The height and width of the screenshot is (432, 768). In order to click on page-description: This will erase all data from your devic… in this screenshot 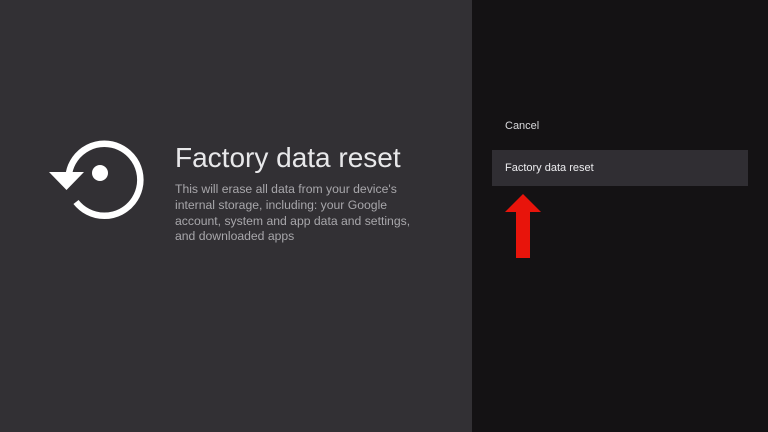, I will do `click(293, 213)`.